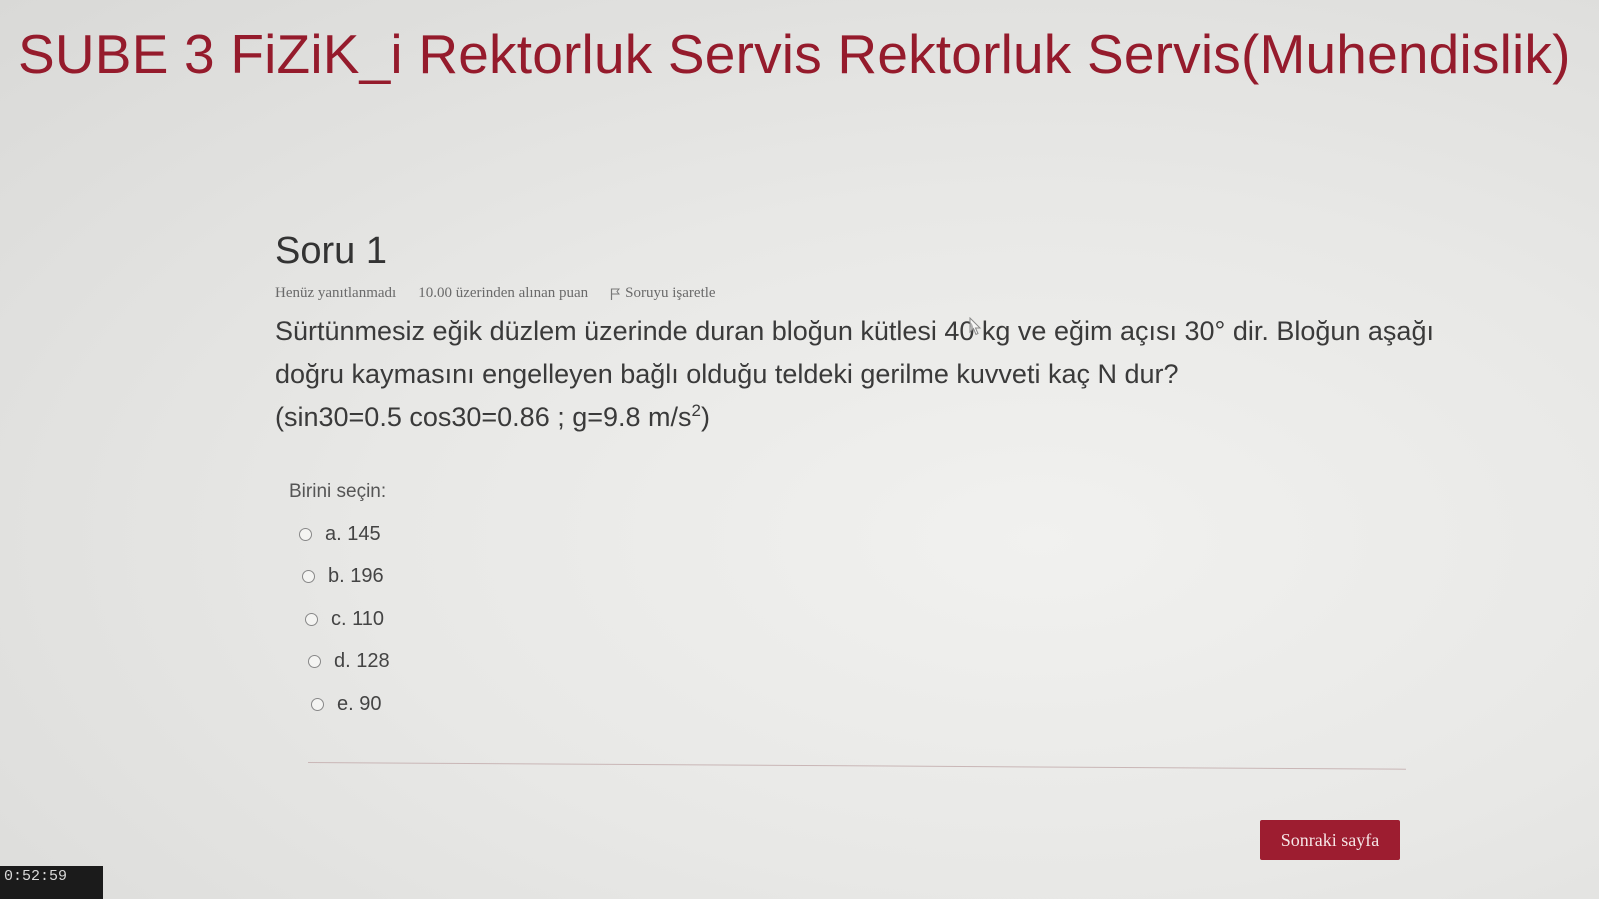  I want to click on answer-label-a: a. 145, so click(353, 533).